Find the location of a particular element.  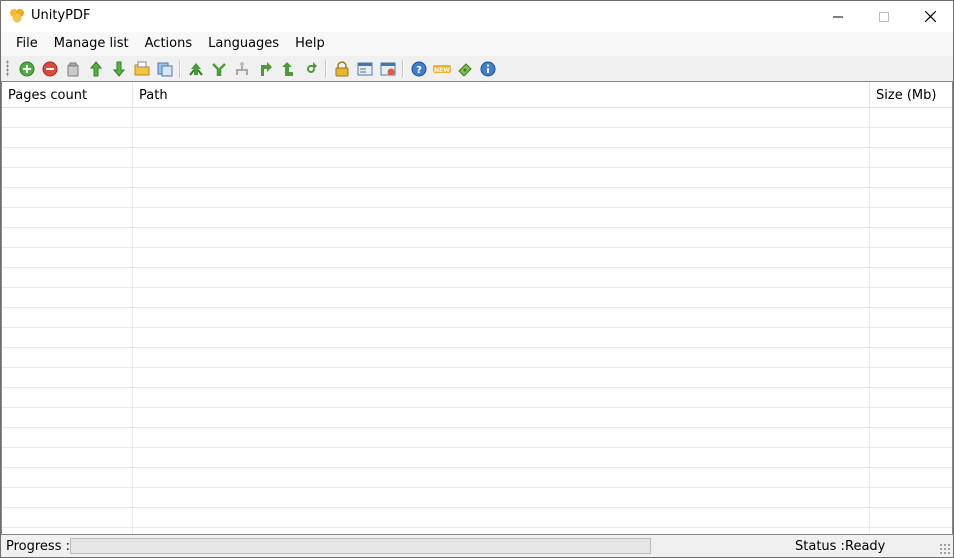

menu-actions: Actions is located at coordinates (170, 44).